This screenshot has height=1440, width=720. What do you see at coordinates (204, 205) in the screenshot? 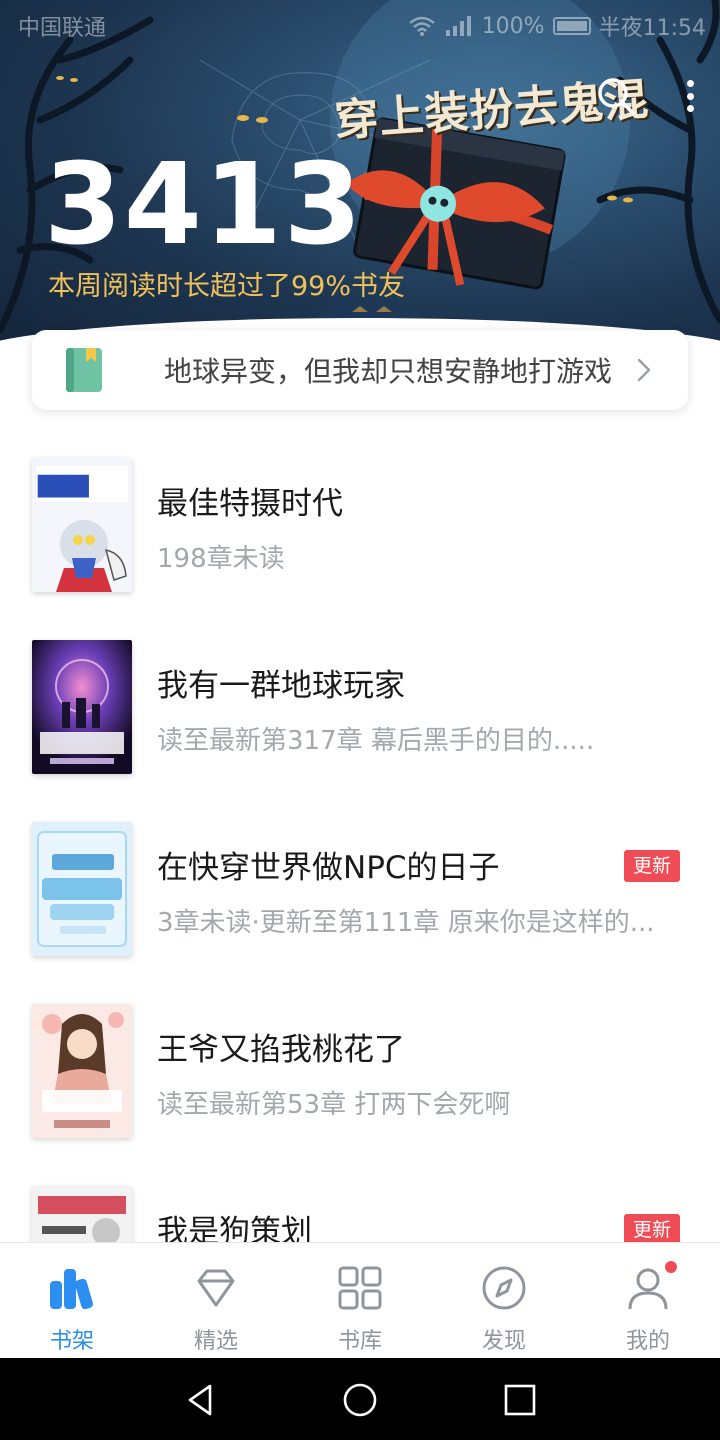
I see `weekly-reading-minutes: 3413` at bounding box center [204, 205].